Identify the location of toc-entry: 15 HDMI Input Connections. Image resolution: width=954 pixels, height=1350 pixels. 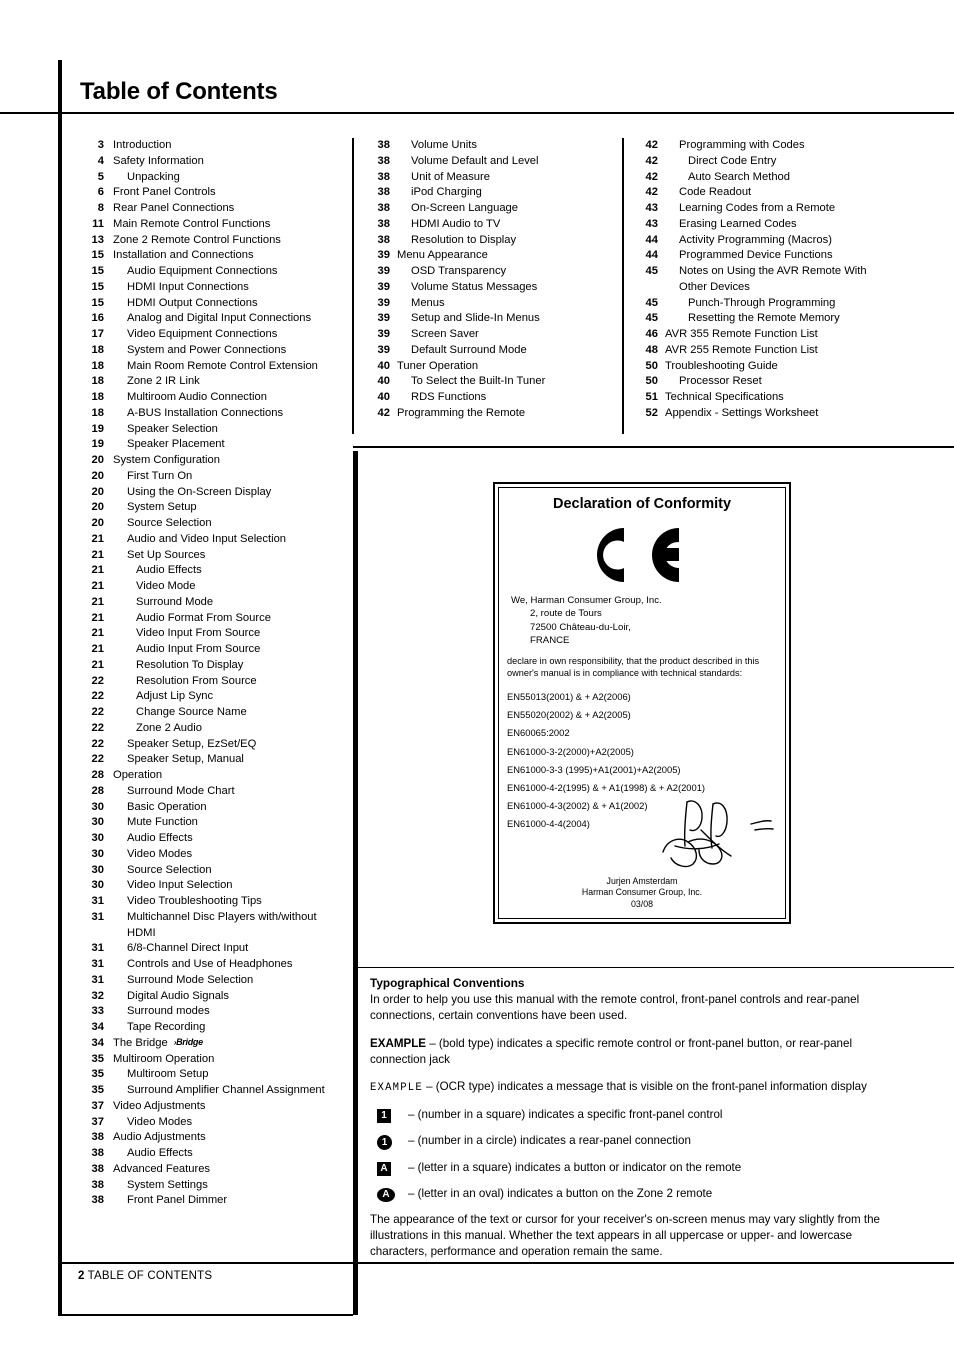
(211, 288).